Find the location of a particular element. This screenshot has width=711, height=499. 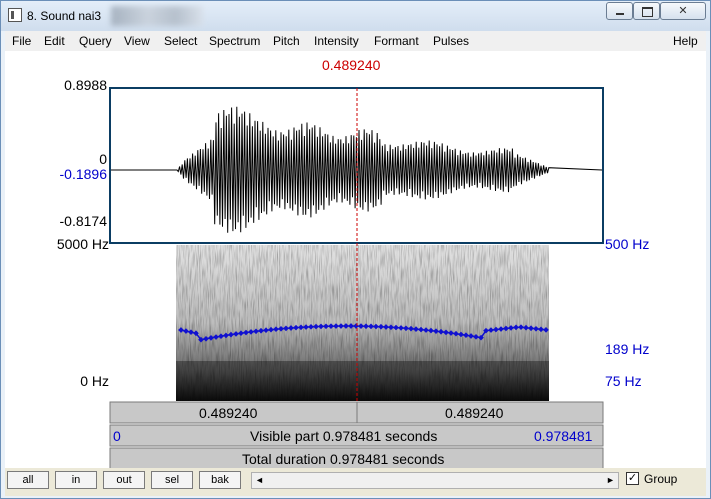

right-part-label: 0.489240 is located at coordinates (474, 413).